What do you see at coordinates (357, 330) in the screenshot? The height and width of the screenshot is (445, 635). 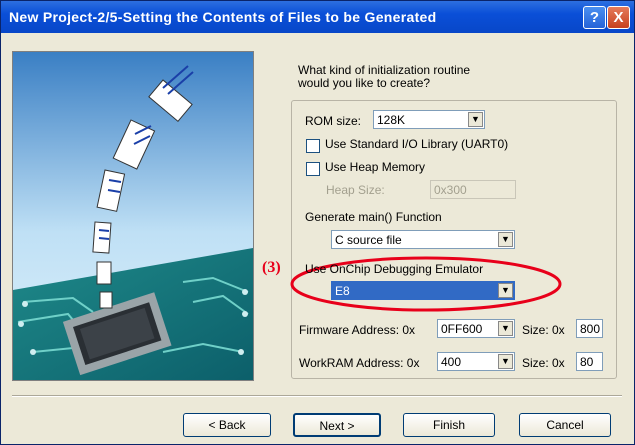 I see `firmware-address-label: Firmware Address: 0x` at bounding box center [357, 330].